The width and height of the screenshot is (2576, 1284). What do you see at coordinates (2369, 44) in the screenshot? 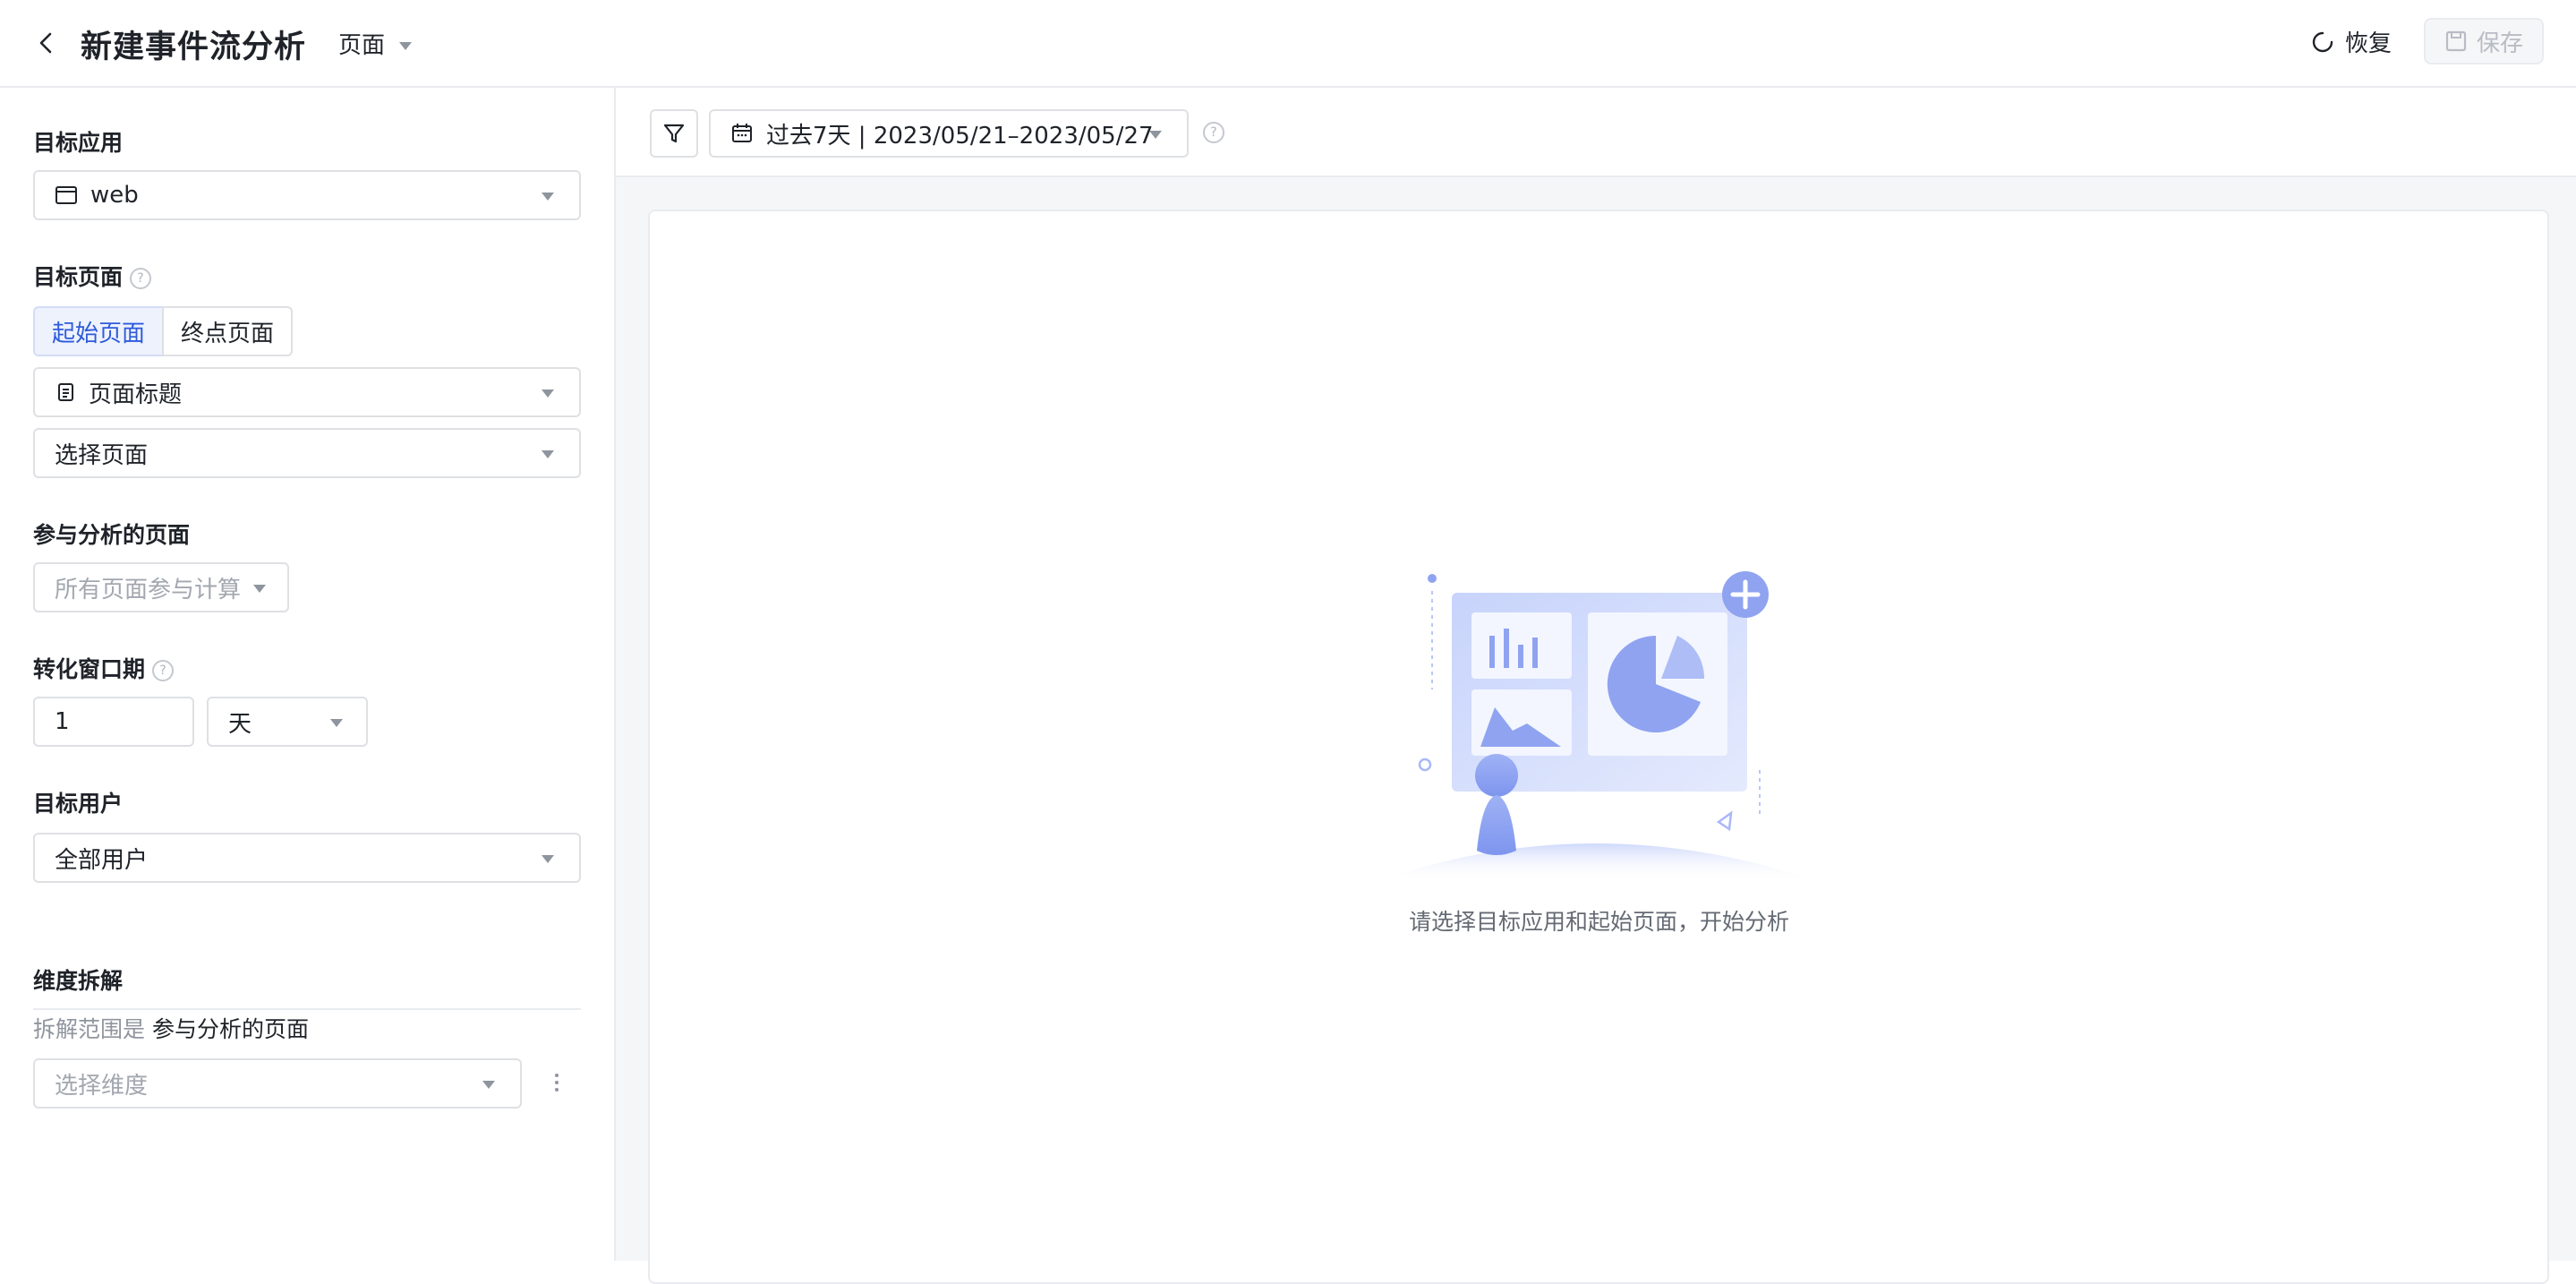
I see `restore-label: 恢复` at bounding box center [2369, 44].